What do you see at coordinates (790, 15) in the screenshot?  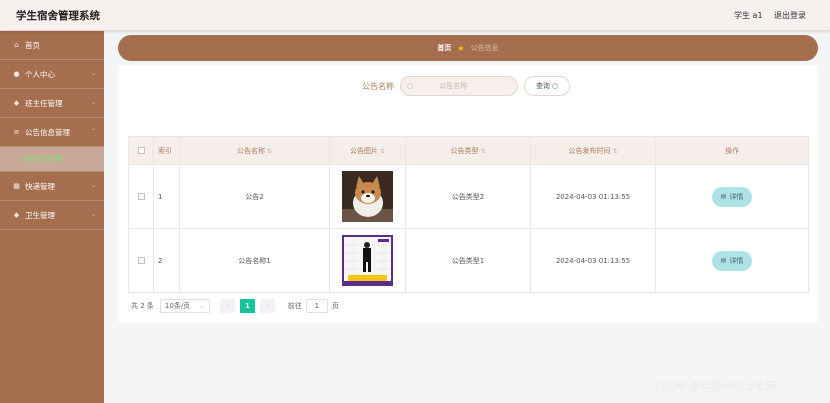 I see `logout-link: 退出登录` at bounding box center [790, 15].